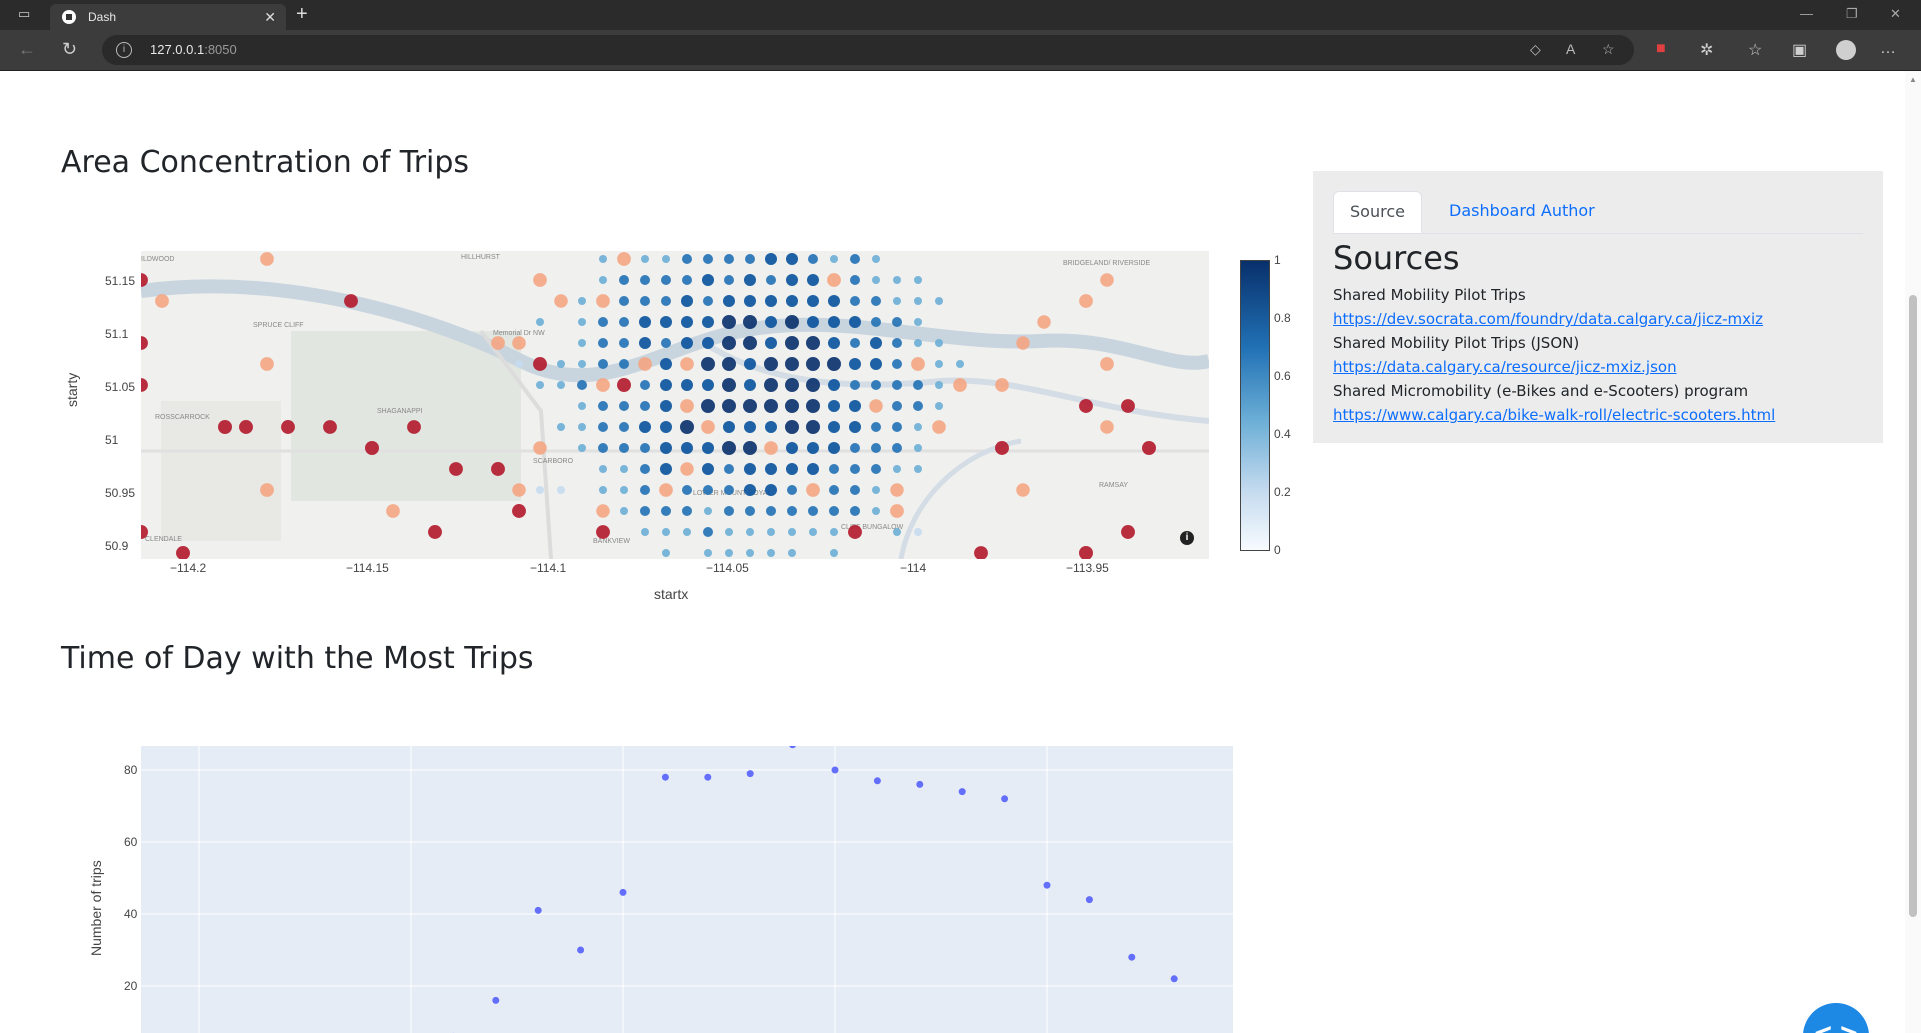 Image resolution: width=1921 pixels, height=1033 pixels. Describe the element at coordinates (1106, 263) in the screenshot. I see `map-place-label: BRIDGELAND/ RIVERSIDE` at that location.